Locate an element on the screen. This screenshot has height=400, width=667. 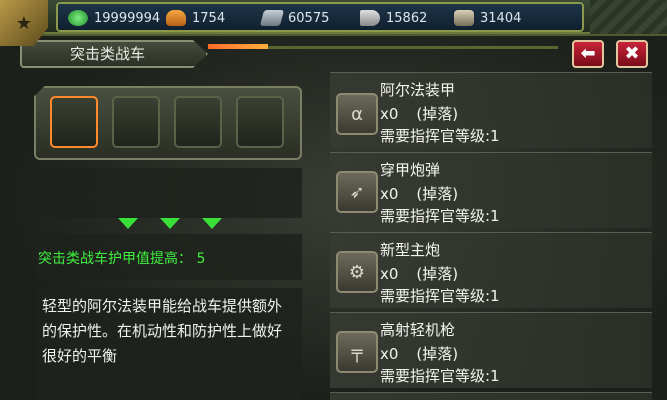
back-button: ⬅ is located at coordinates (588, 54).